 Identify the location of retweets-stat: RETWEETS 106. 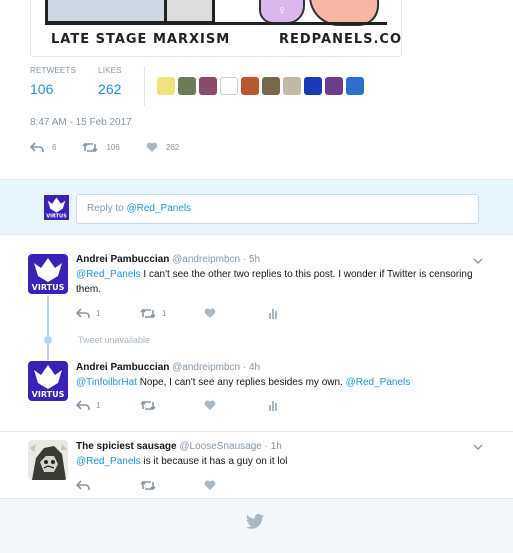
(64, 86).